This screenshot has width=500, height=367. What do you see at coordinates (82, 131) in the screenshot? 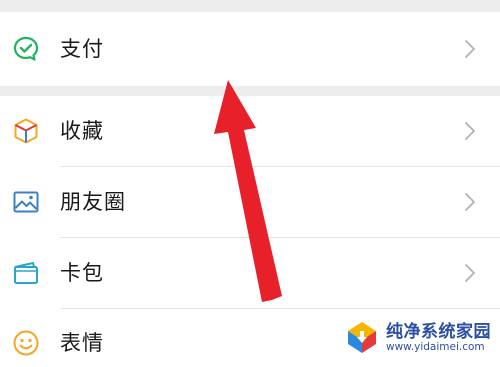
I see `menu-item-label: 收藏` at bounding box center [82, 131].